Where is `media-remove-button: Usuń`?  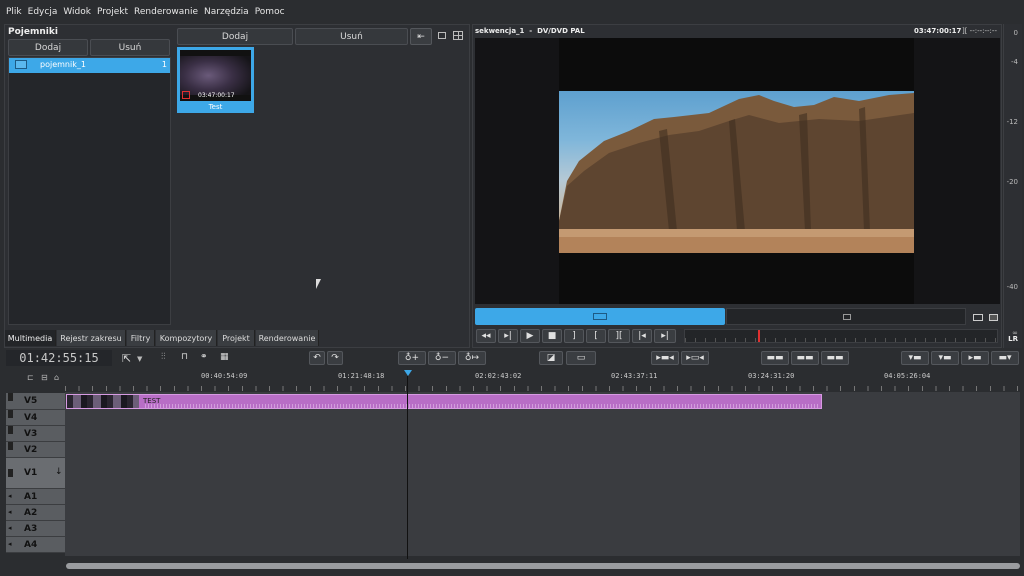
media-remove-button: Usuń is located at coordinates (351, 36).